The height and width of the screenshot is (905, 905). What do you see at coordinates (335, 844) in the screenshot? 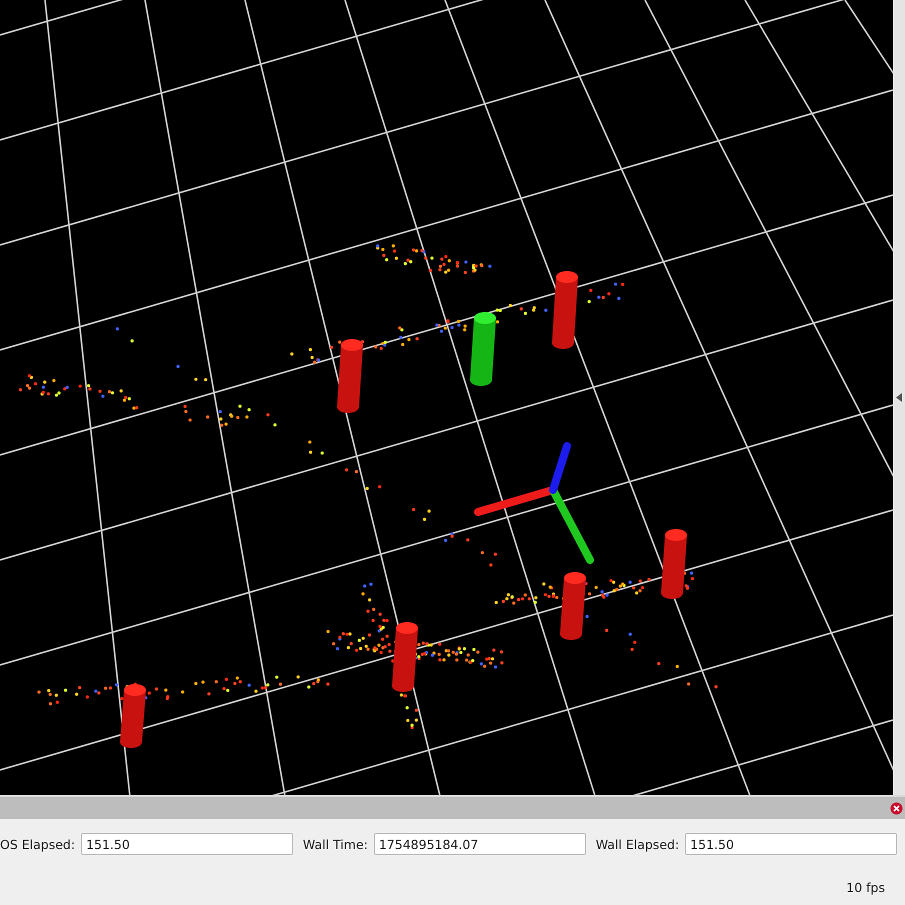
I see `field-label: Wall Time:` at bounding box center [335, 844].